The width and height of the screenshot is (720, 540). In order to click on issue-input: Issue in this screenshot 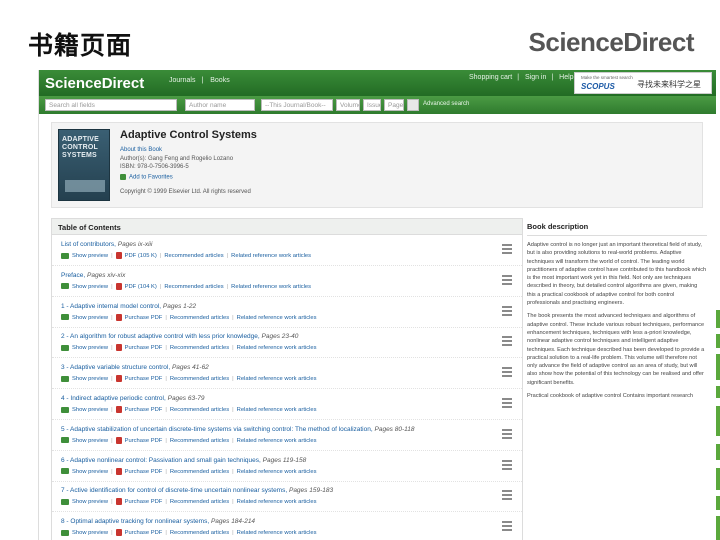, I will do `click(372, 105)`.